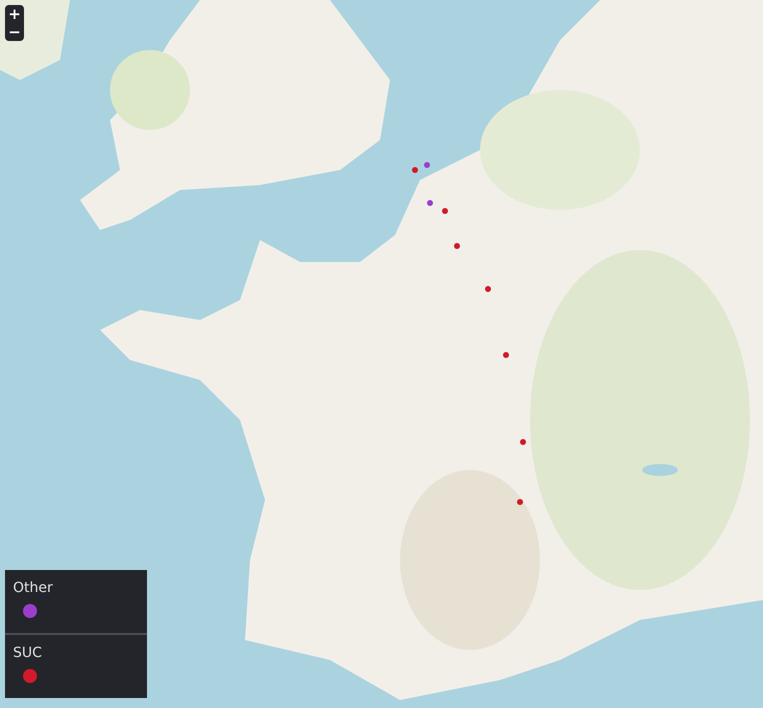 This screenshot has height=708, width=763. What do you see at coordinates (14, 32) in the screenshot?
I see `zoom-button: −` at bounding box center [14, 32].